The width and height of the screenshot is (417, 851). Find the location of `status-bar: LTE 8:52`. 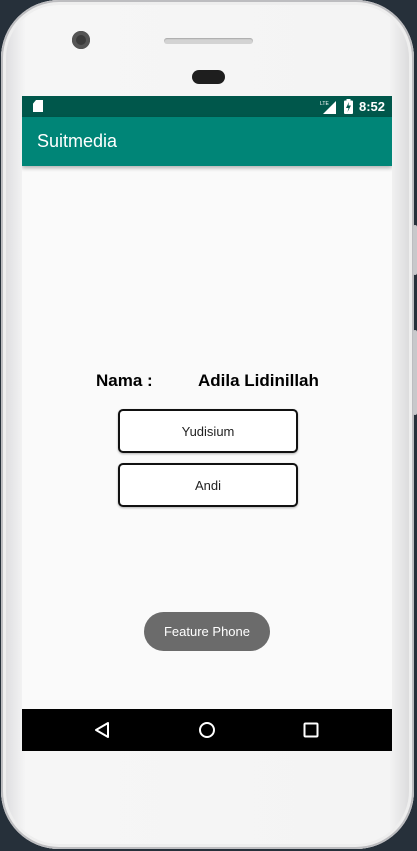

status-bar: LTE 8:52 is located at coordinates (207, 106).